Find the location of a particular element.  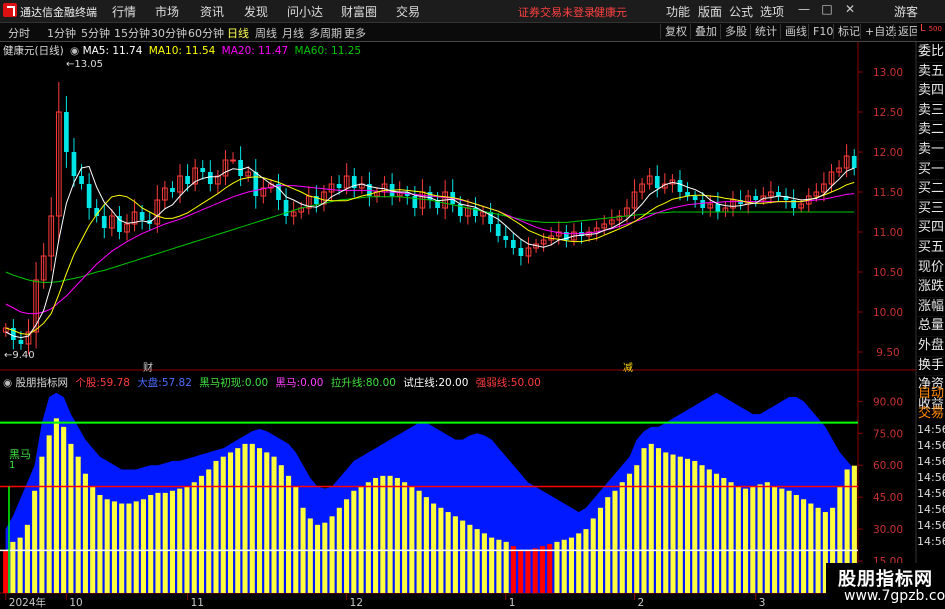

date-label: 11 is located at coordinates (197, 603).